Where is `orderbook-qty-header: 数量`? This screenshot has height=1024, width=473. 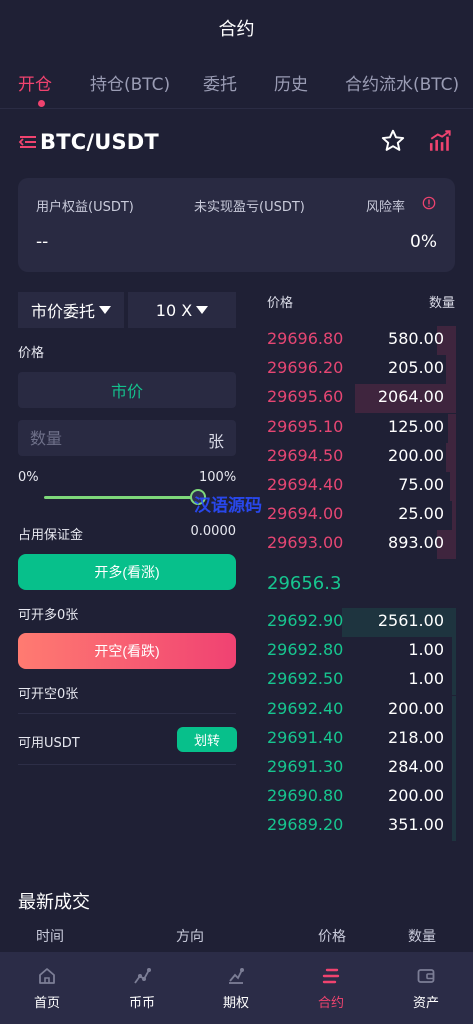
orderbook-qty-header: 数量 is located at coordinates (441, 303).